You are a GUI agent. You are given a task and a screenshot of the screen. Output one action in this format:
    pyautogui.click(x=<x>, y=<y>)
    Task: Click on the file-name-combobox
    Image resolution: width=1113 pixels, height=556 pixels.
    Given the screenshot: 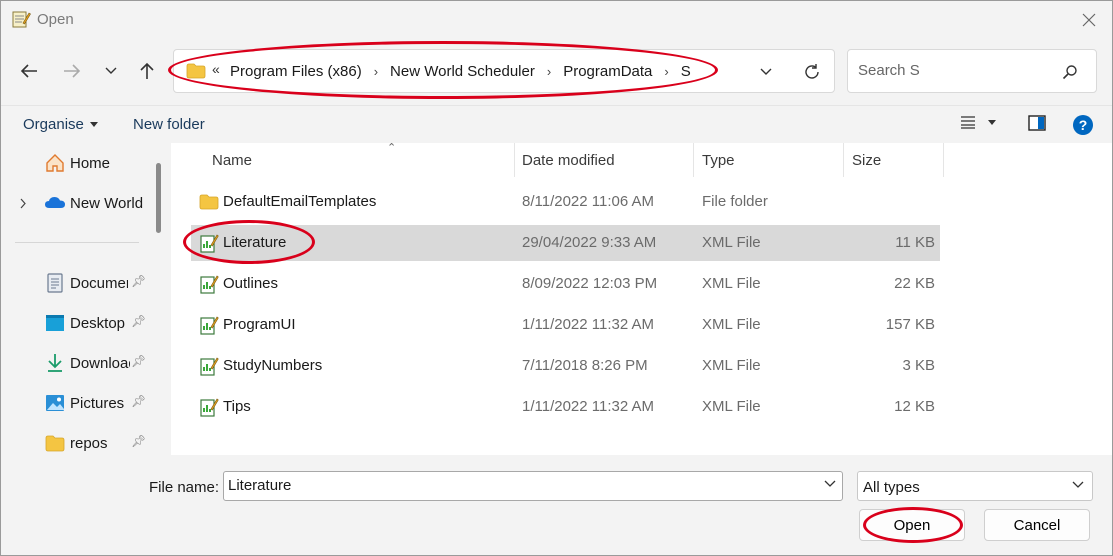 What is the action you would take?
    pyautogui.click(x=533, y=486)
    